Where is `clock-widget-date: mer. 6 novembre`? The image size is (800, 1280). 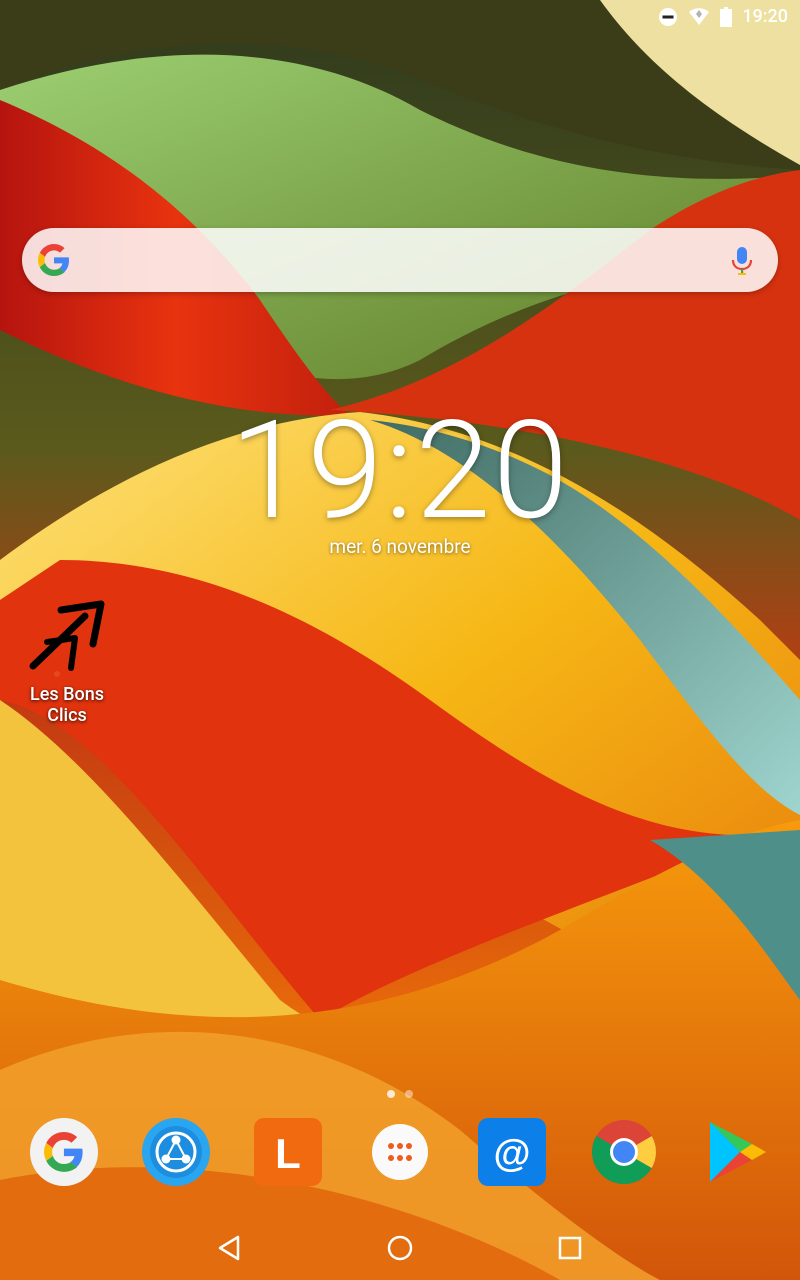
clock-widget-date: mer. 6 novembre is located at coordinates (400, 546).